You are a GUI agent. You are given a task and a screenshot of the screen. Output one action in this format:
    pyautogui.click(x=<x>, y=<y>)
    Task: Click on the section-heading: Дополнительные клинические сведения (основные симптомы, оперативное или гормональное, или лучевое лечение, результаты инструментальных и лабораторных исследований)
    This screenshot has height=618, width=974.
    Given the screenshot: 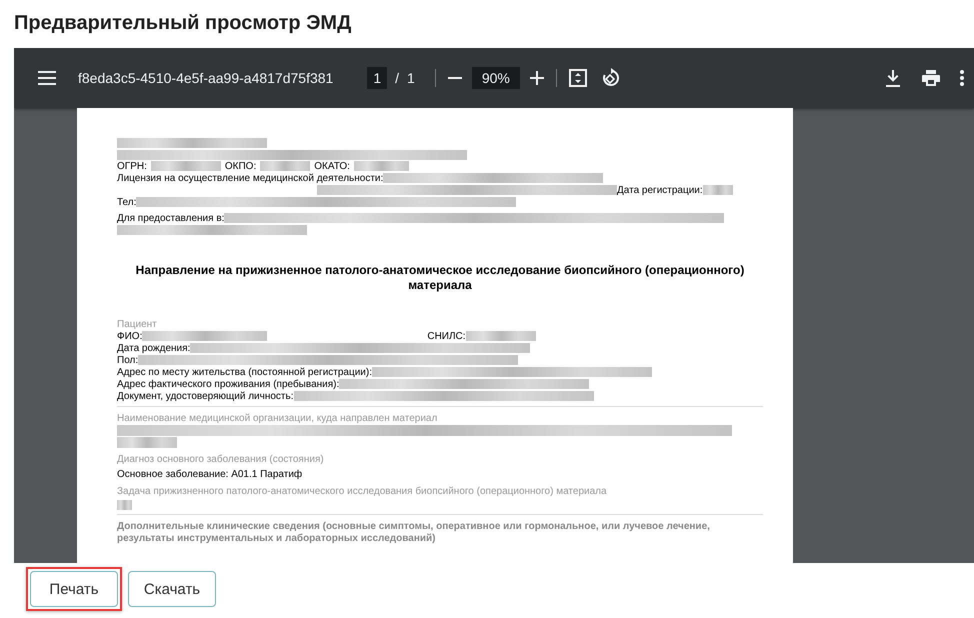 What is the action you would take?
    pyautogui.click(x=414, y=533)
    